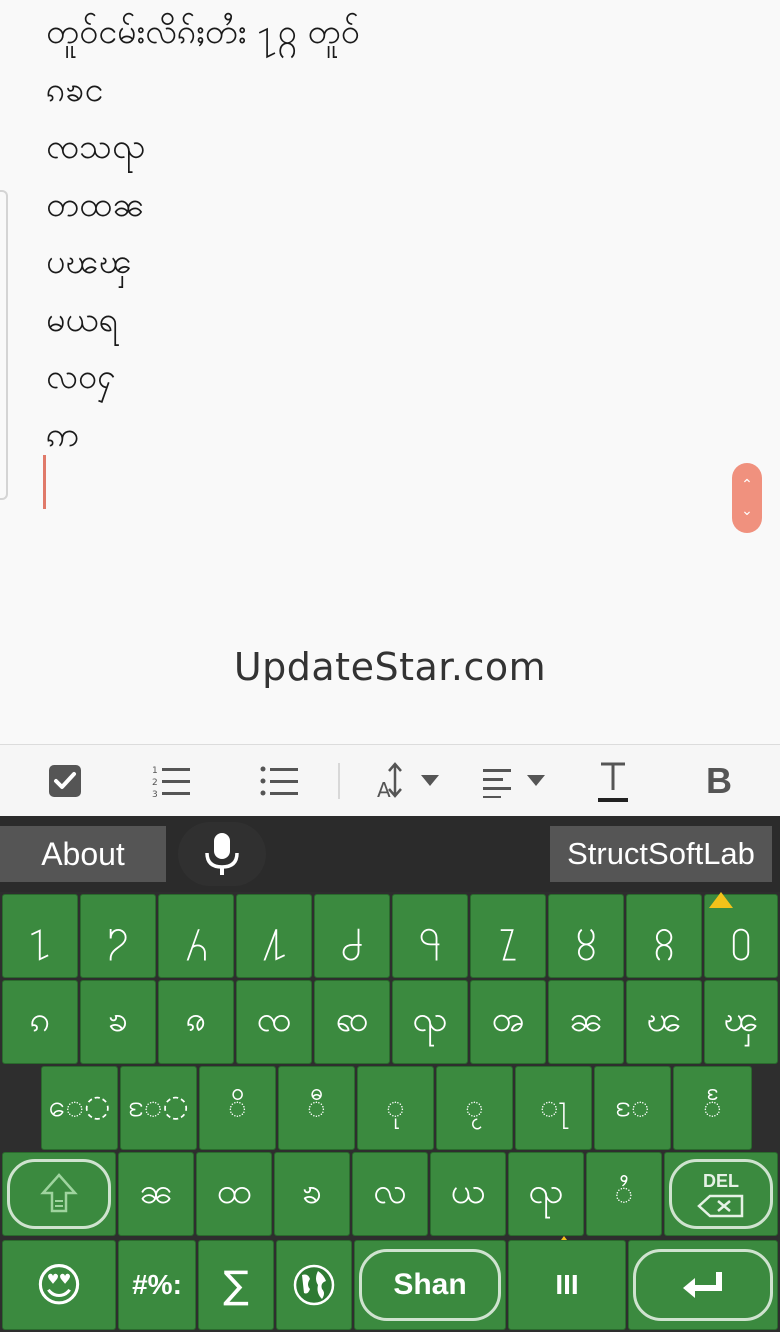 This screenshot has height=1332, width=780. What do you see at coordinates (203, 32) in the screenshot?
I see `text-line-1: တူဝ်ငမ်းလိၵ်ႈတႆး ႑႙ တူဝ်` at bounding box center [203, 32].